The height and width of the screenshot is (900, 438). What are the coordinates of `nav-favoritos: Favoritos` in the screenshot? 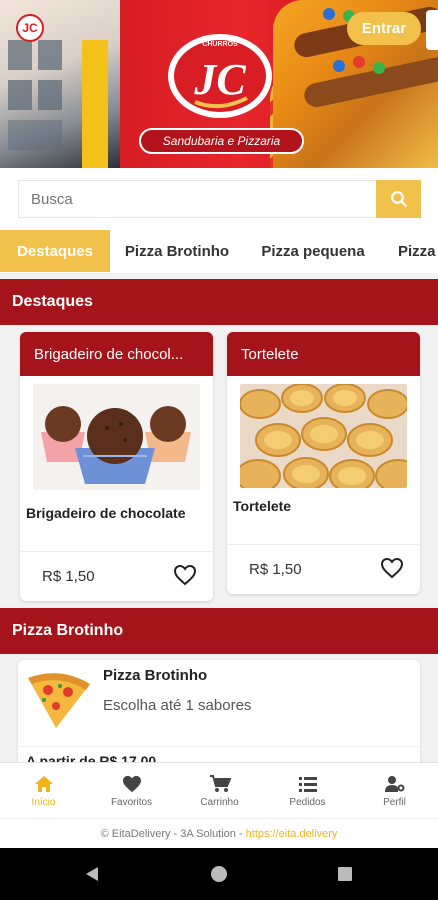 It's located at (131, 791).